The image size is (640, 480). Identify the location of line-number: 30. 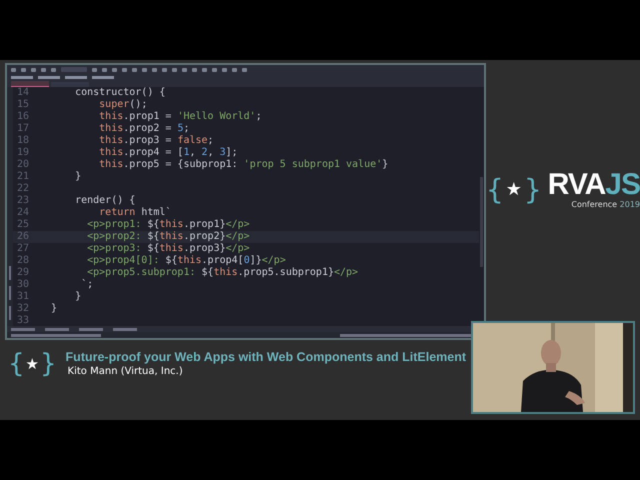
(23, 285).